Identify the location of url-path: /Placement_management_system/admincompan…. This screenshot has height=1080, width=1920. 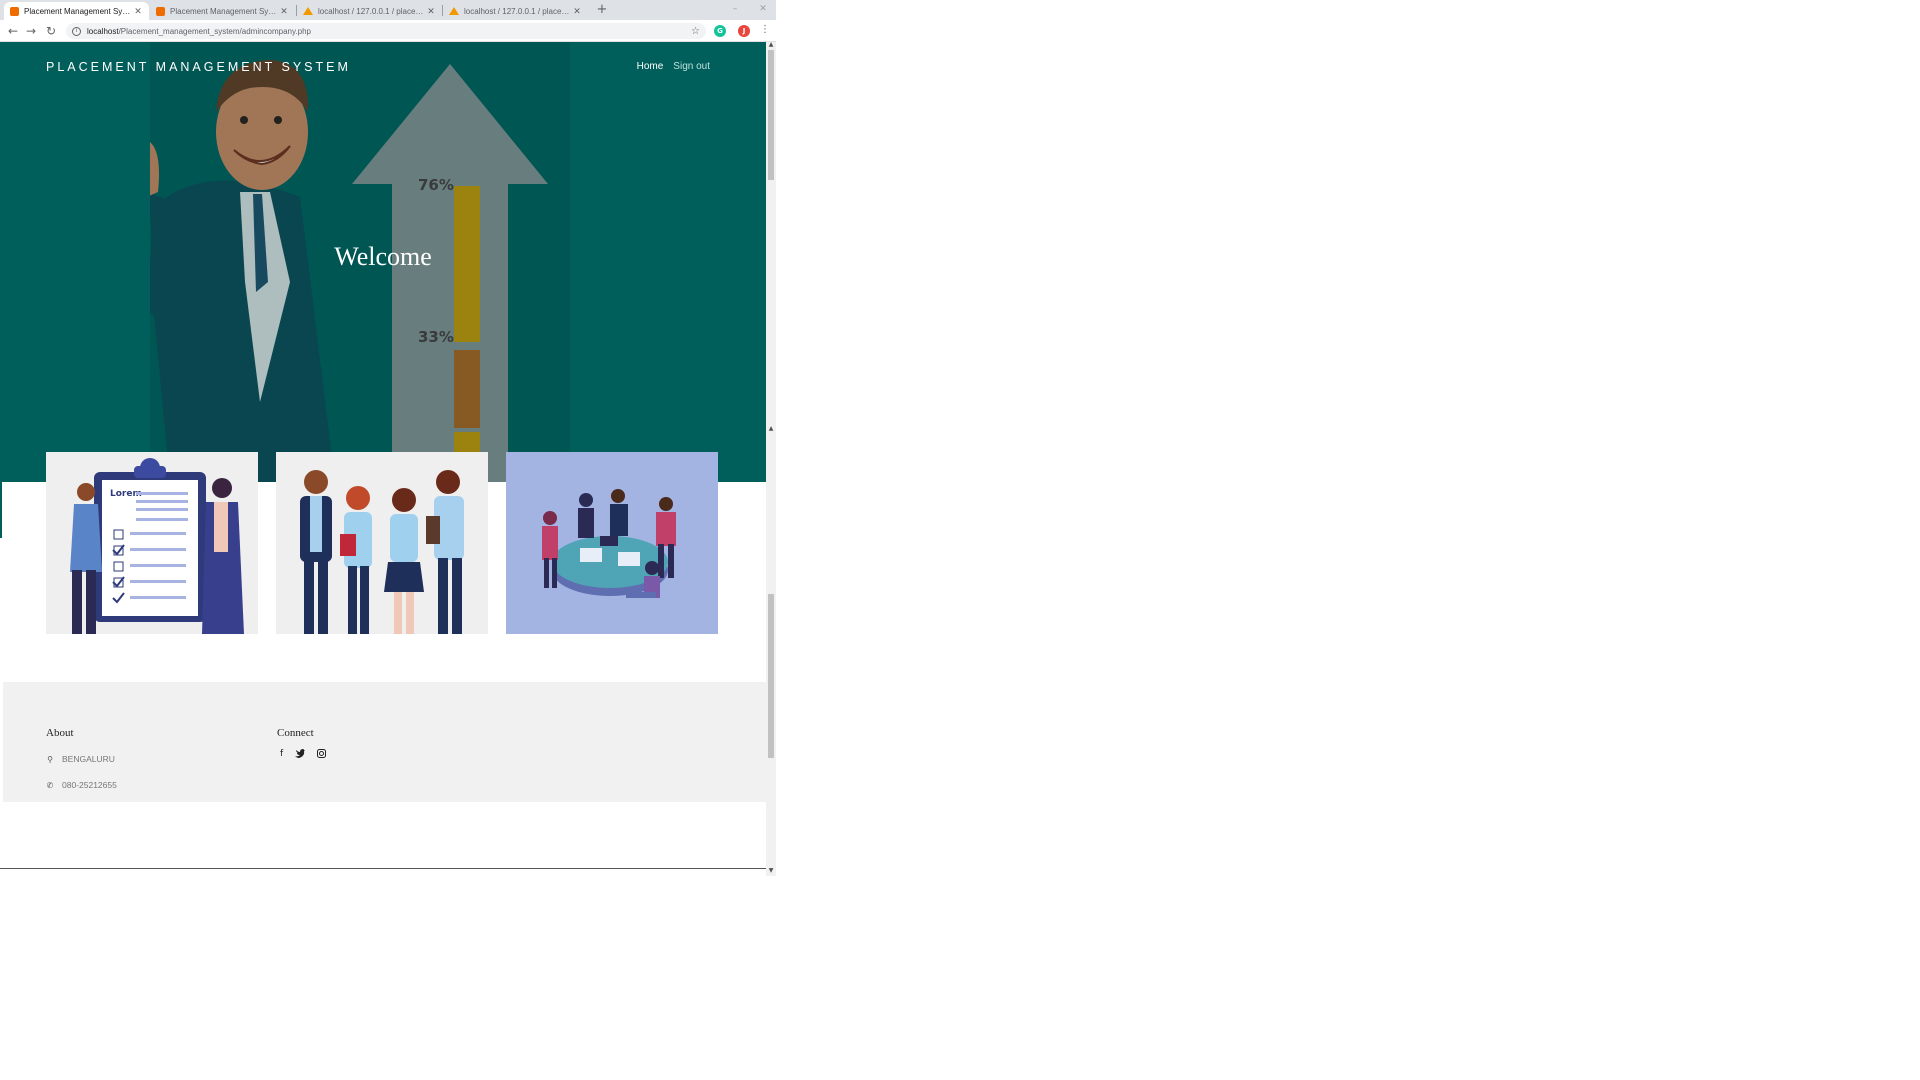
(214, 31).